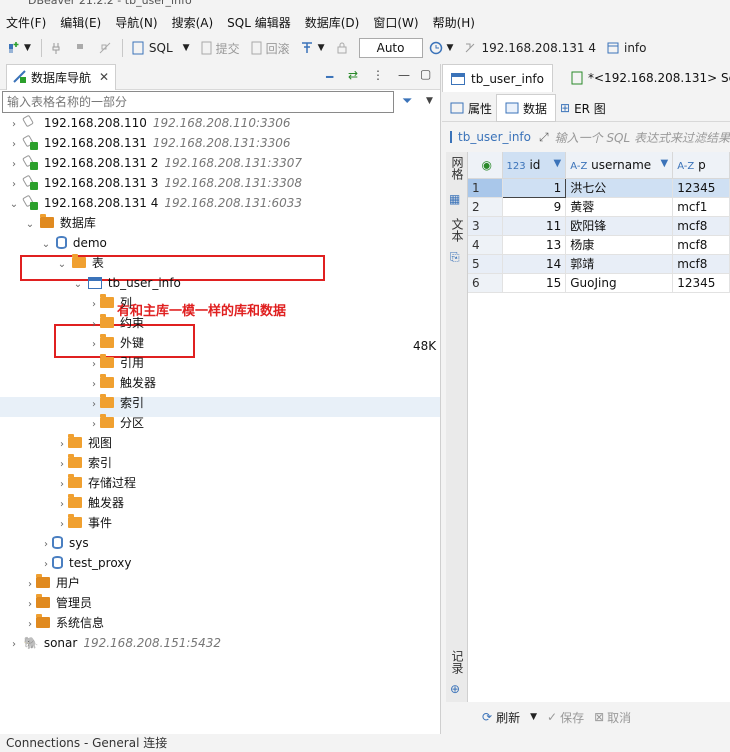 Image resolution: width=730 pixels, height=752 pixels. What do you see at coordinates (149, 143) in the screenshot?
I see `connection-item: › 192.168.208.131 192.168.208.131:3306` at bounding box center [149, 143].